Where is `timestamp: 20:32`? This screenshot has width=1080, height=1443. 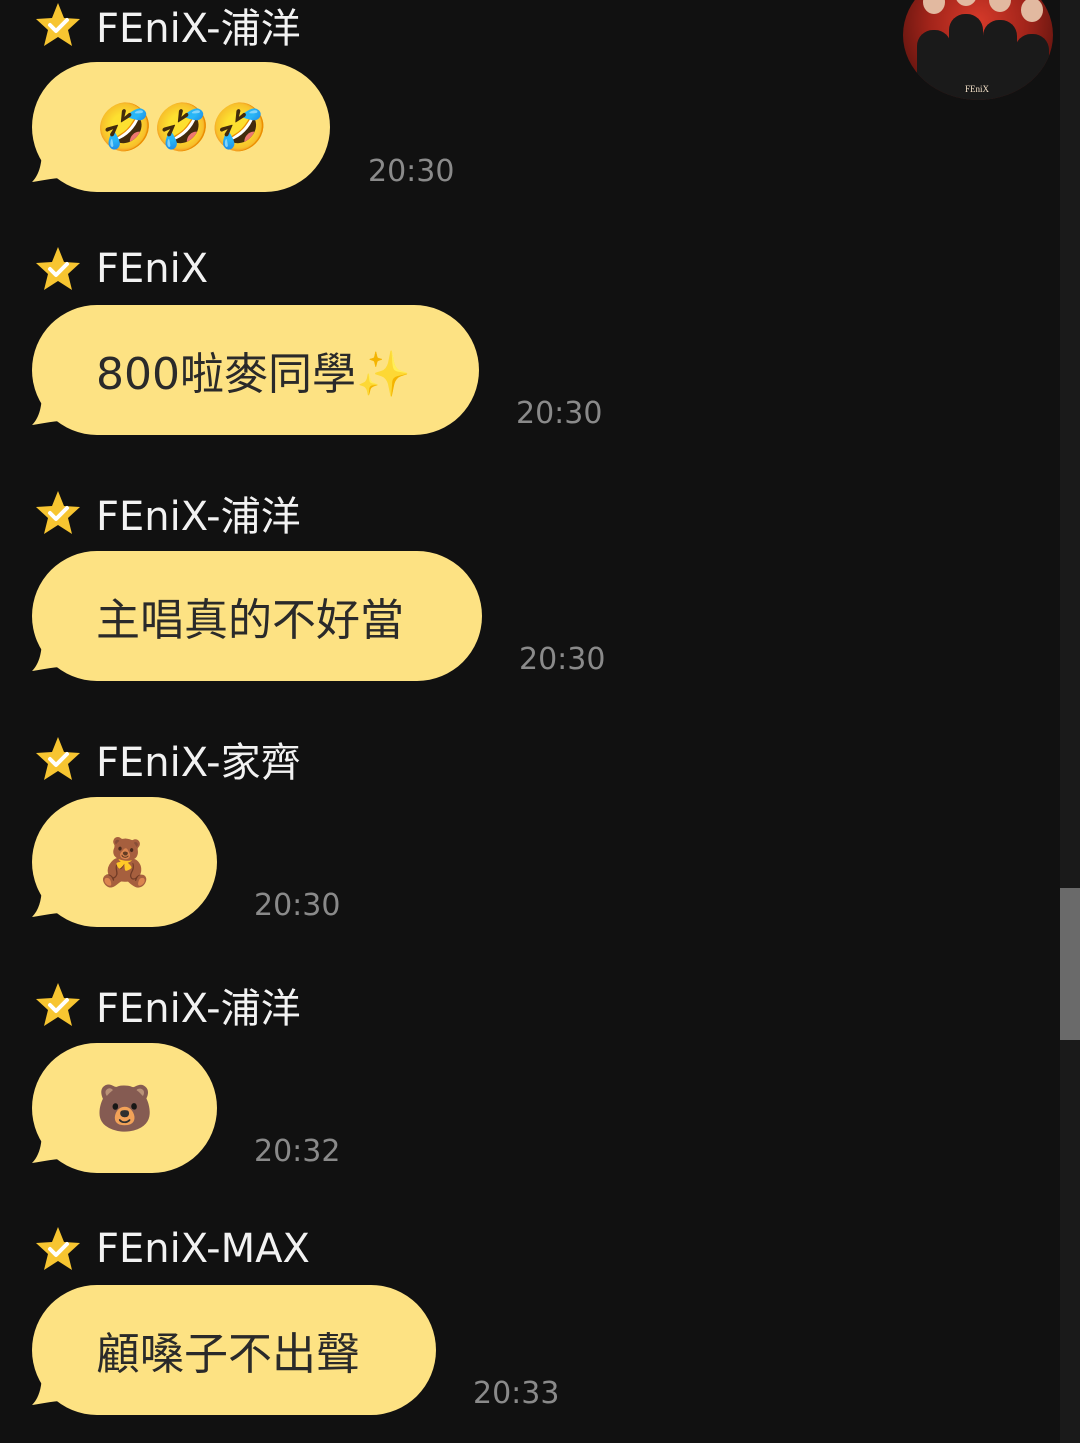
timestamp: 20:32 is located at coordinates (297, 1151).